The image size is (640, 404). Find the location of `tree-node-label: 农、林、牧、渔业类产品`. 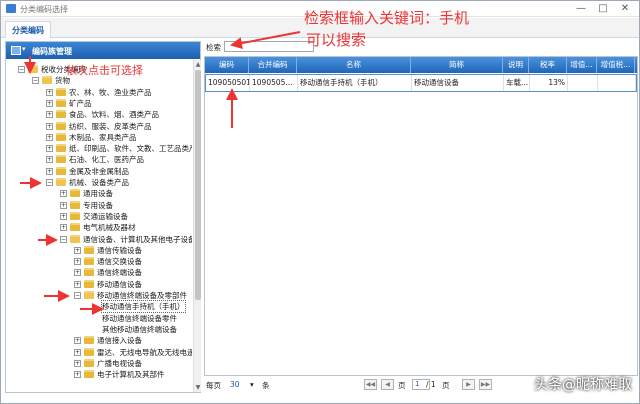

tree-node-label: 农、林、牧、渔业类产品 is located at coordinates (110, 92).